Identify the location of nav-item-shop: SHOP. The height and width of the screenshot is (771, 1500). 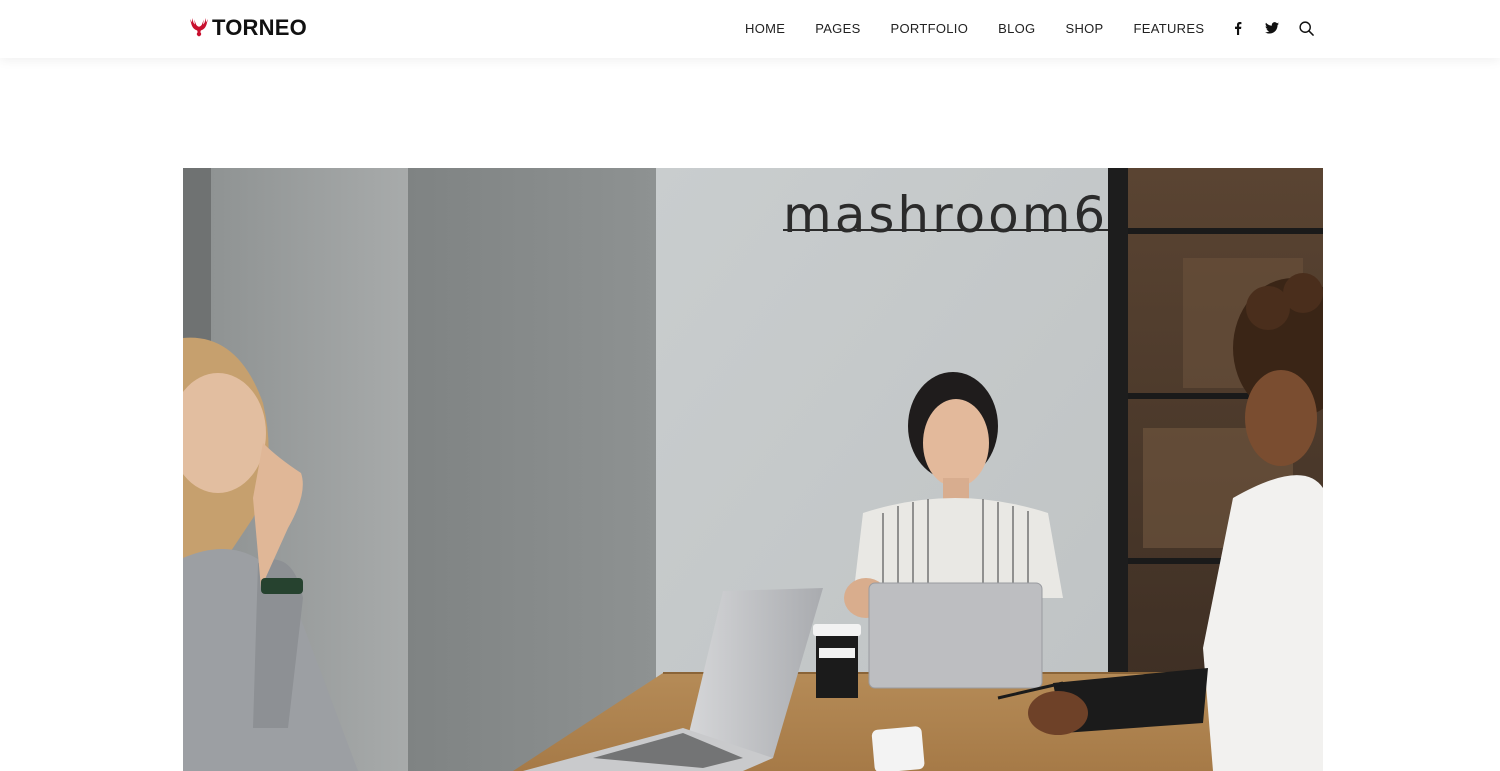
(1084, 28).